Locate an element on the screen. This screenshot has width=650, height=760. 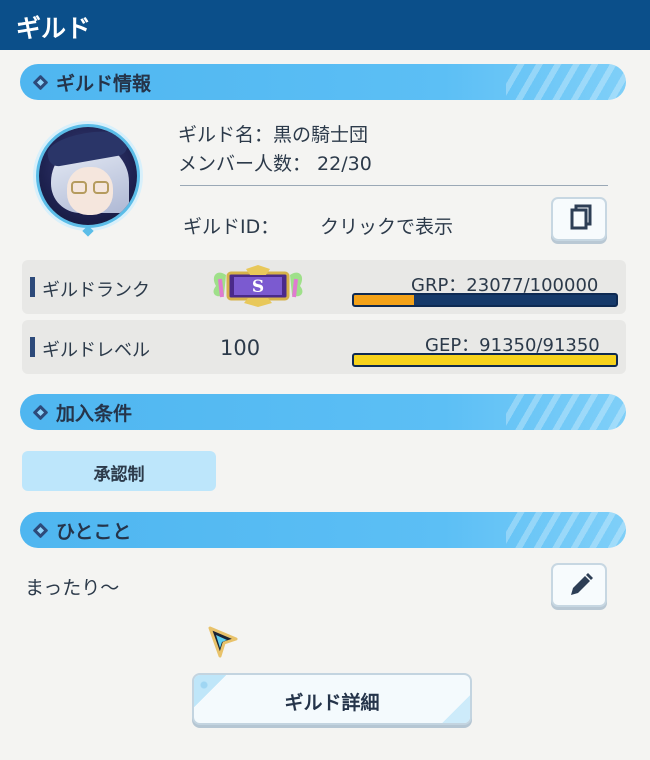
rank-letter: S is located at coordinates (258, 287).